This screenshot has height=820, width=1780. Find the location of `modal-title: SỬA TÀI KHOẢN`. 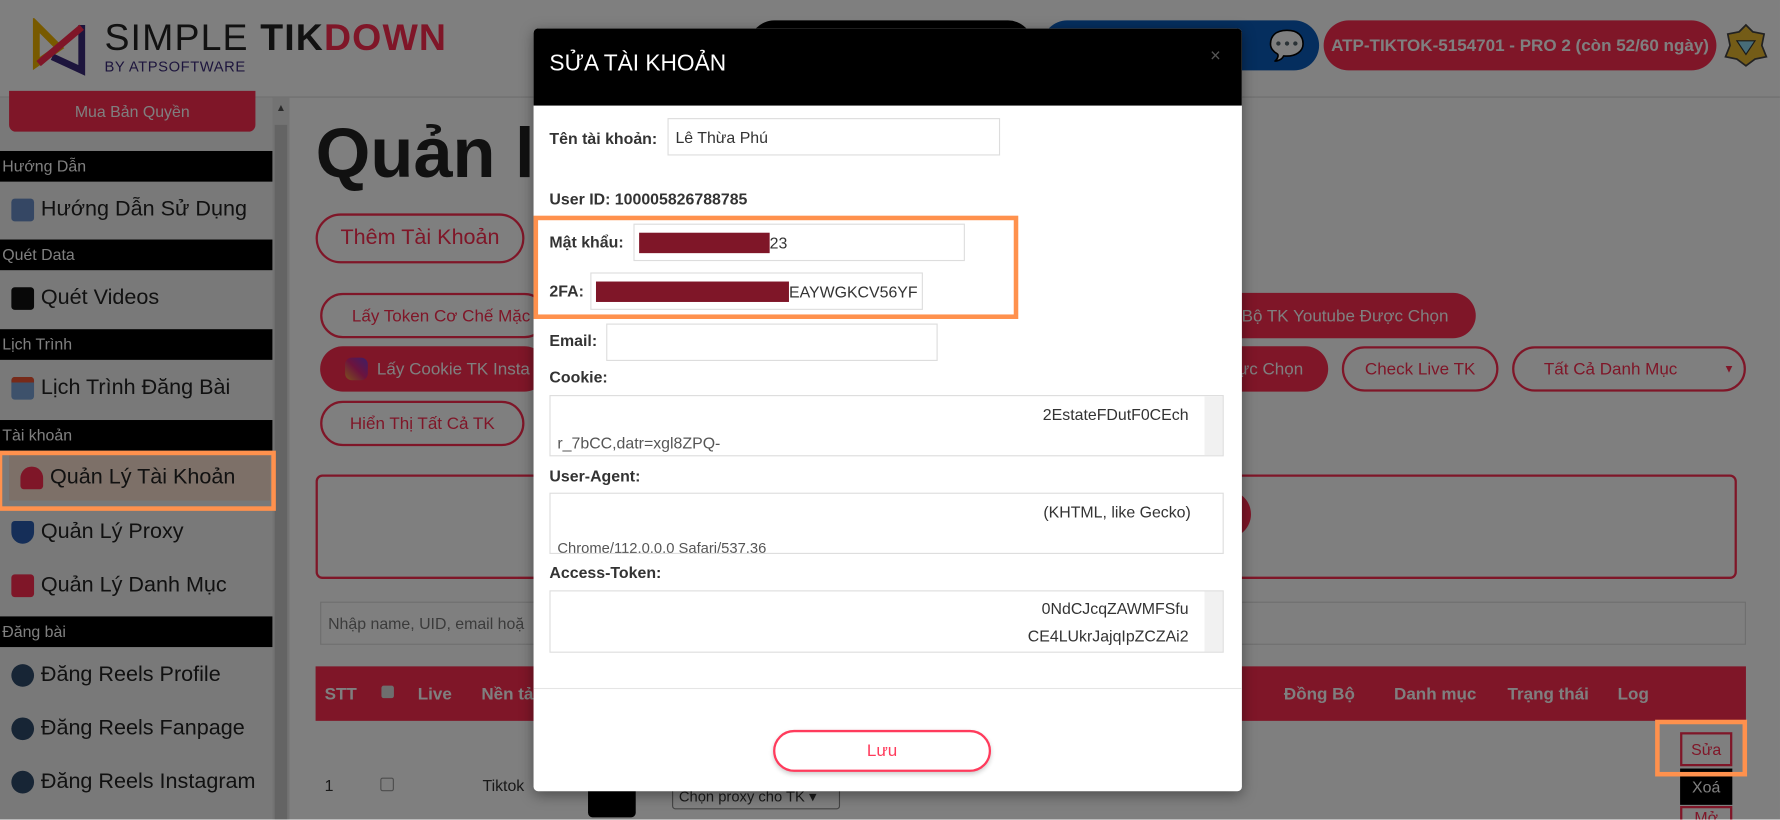

modal-title: SỬA TÀI KHOẢN is located at coordinates (638, 64).